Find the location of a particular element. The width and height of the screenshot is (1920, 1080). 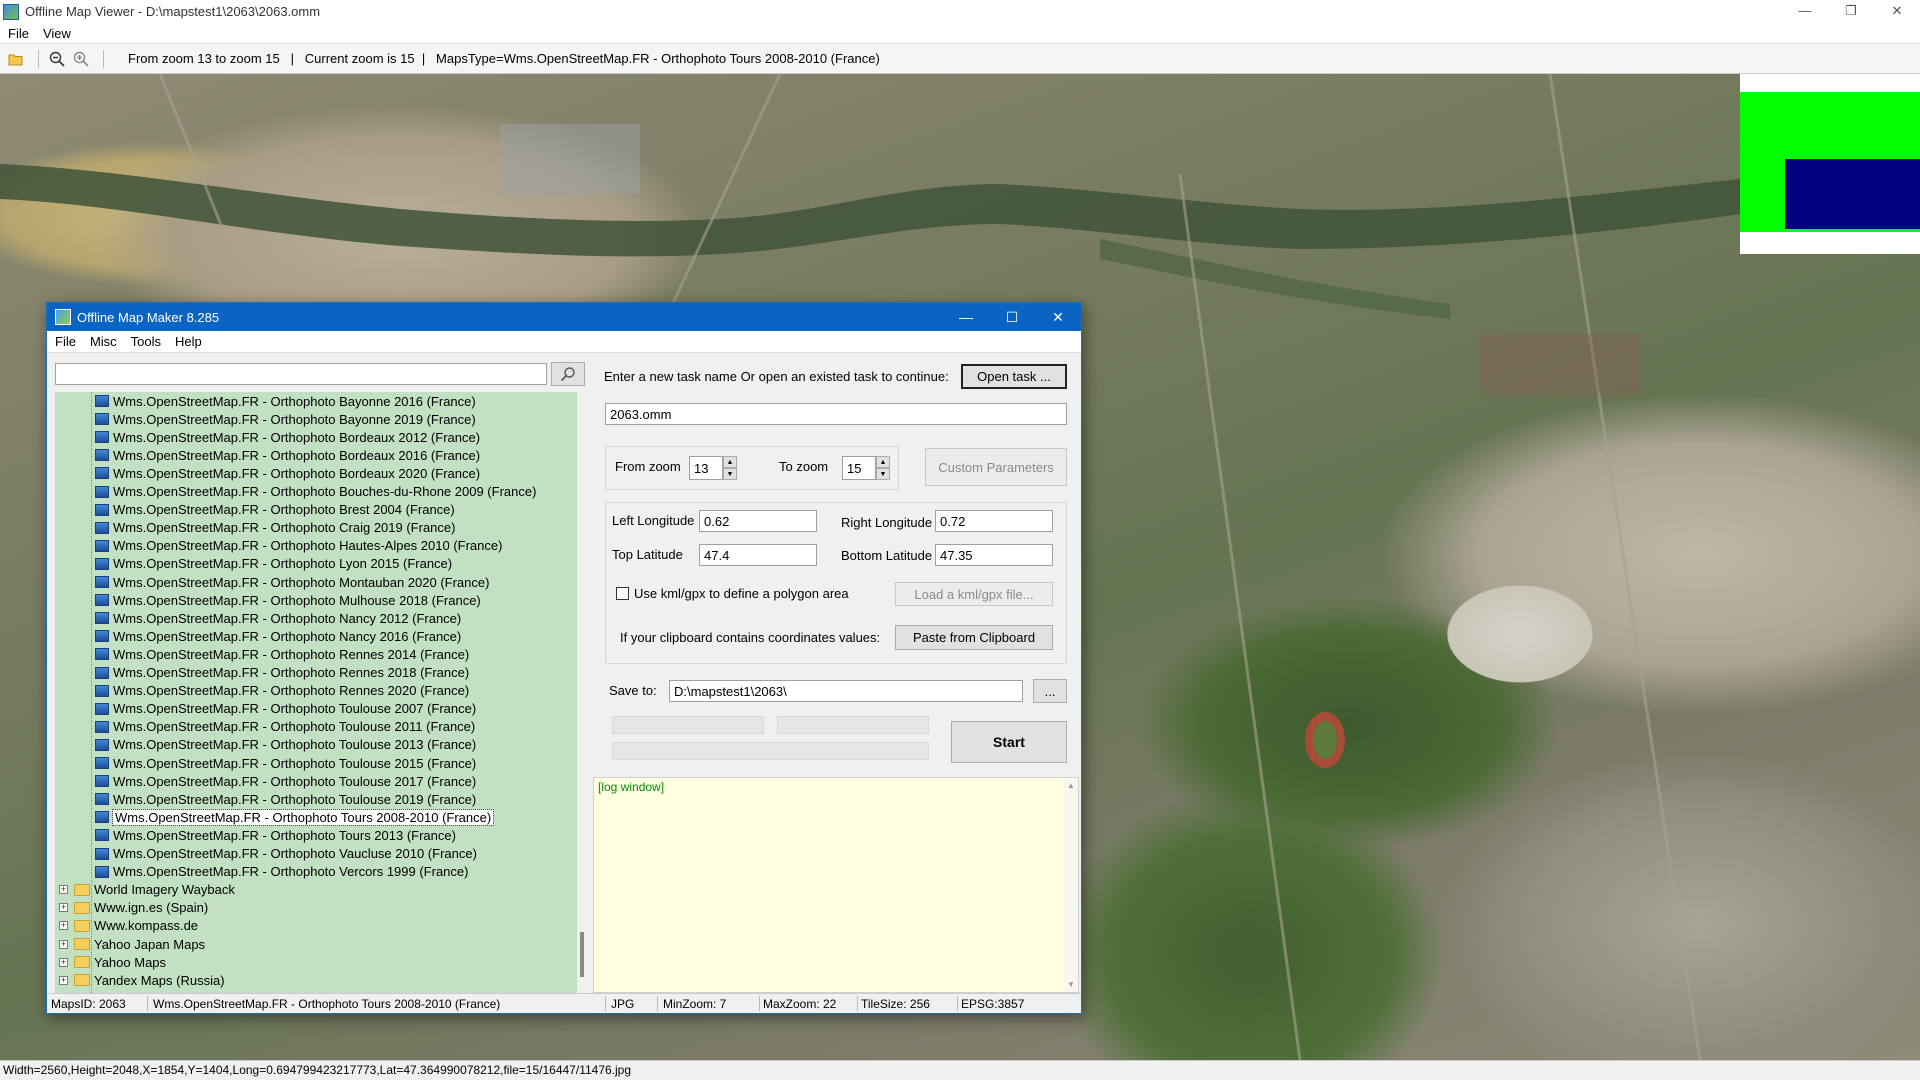

save-to-label: Save to: is located at coordinates (633, 690).